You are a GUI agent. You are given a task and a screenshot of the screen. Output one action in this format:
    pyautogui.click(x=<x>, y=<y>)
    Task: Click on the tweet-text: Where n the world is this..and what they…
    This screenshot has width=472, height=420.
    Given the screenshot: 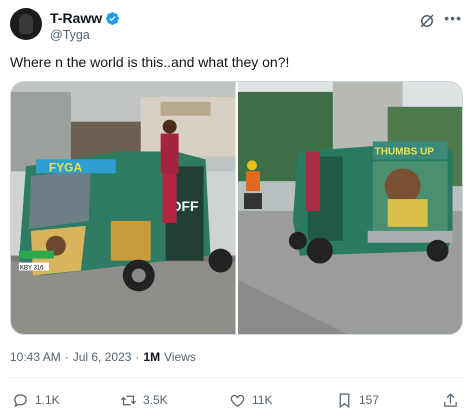 What is the action you would take?
    pyautogui.click(x=150, y=62)
    